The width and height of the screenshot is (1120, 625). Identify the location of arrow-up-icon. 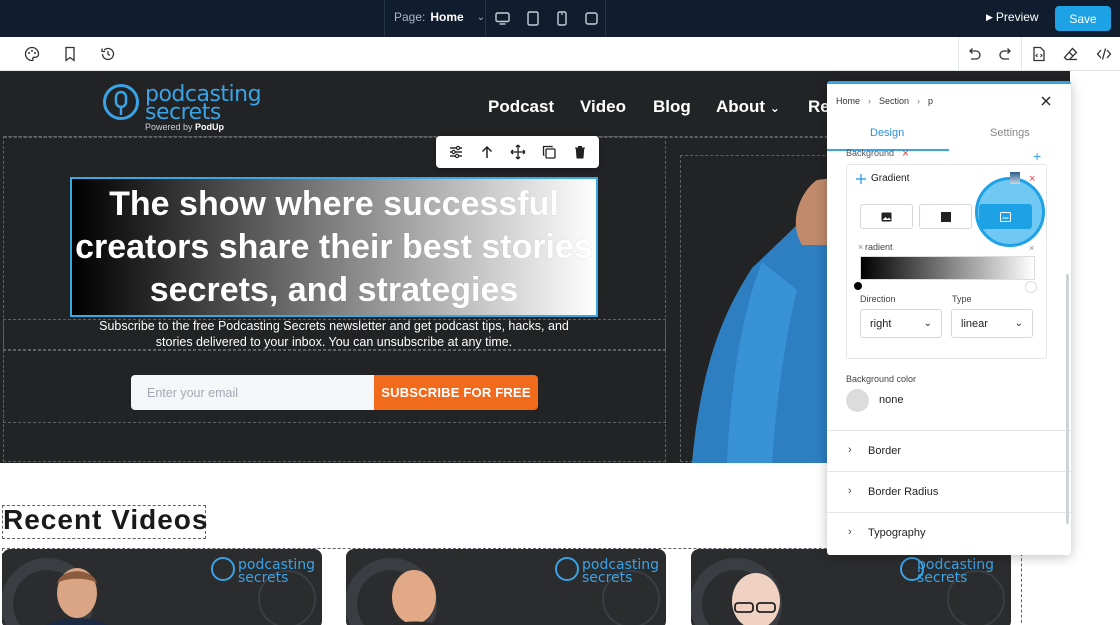
(487, 152).